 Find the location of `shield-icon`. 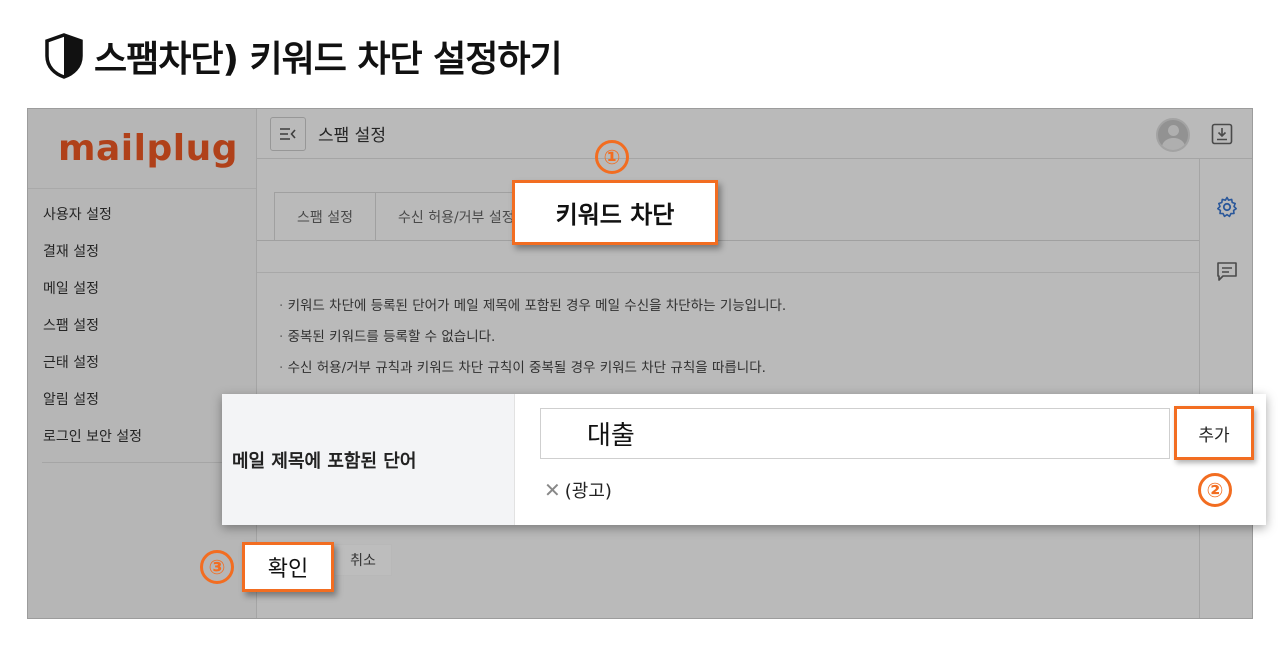

shield-icon is located at coordinates (64, 56).